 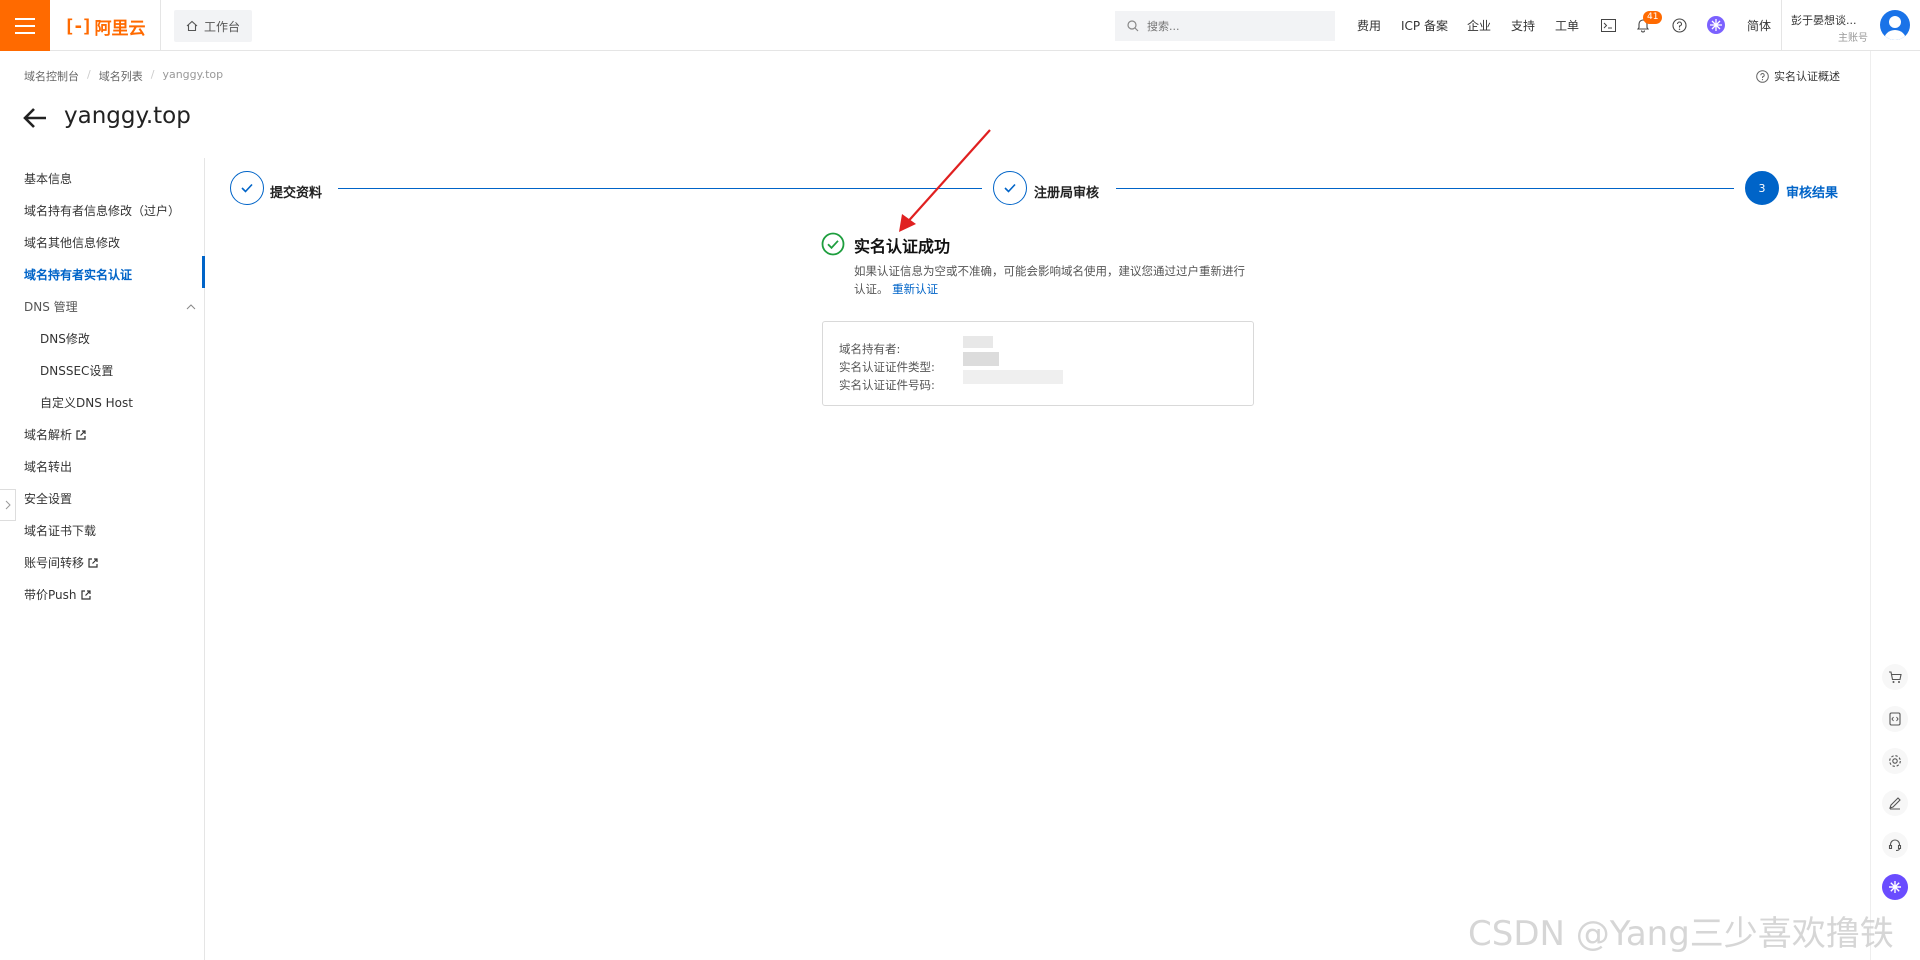 What do you see at coordinates (1232, 26) in the screenshot?
I see `search-input` at bounding box center [1232, 26].